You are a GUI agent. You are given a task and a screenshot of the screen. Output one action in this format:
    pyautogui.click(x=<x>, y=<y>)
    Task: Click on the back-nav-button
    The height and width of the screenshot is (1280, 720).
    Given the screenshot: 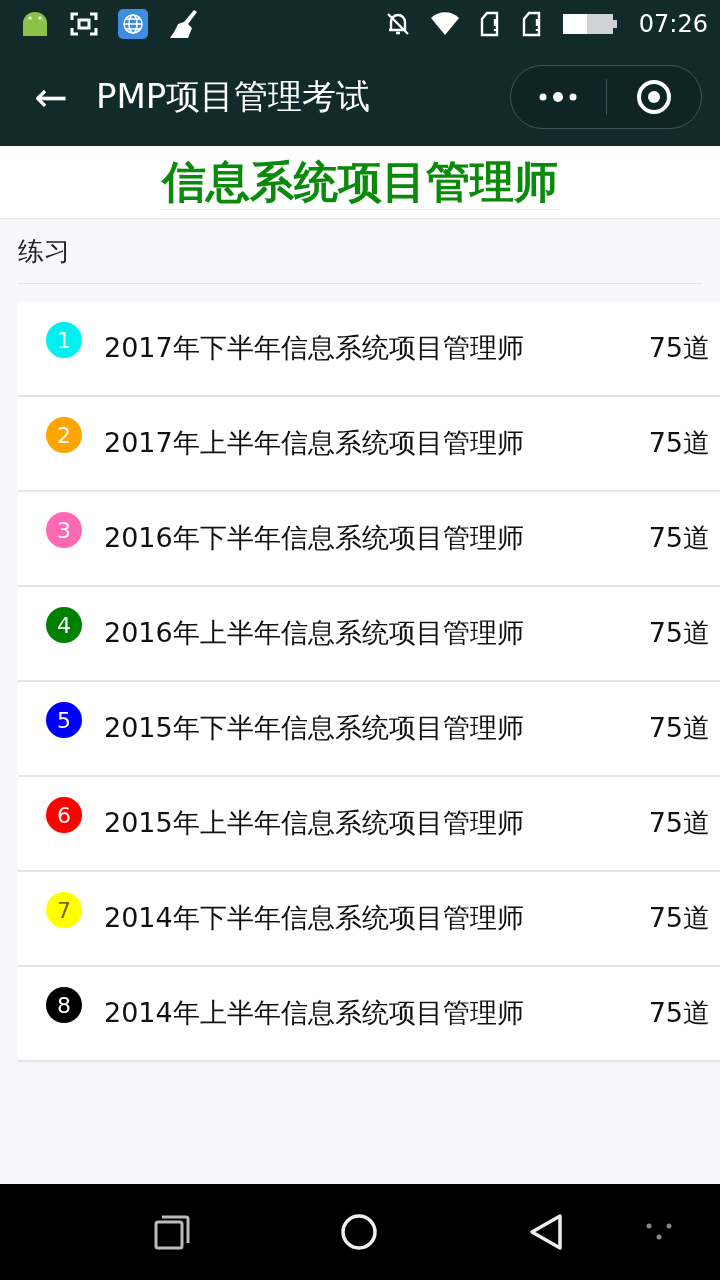 What is the action you would take?
    pyautogui.click(x=546, y=1232)
    